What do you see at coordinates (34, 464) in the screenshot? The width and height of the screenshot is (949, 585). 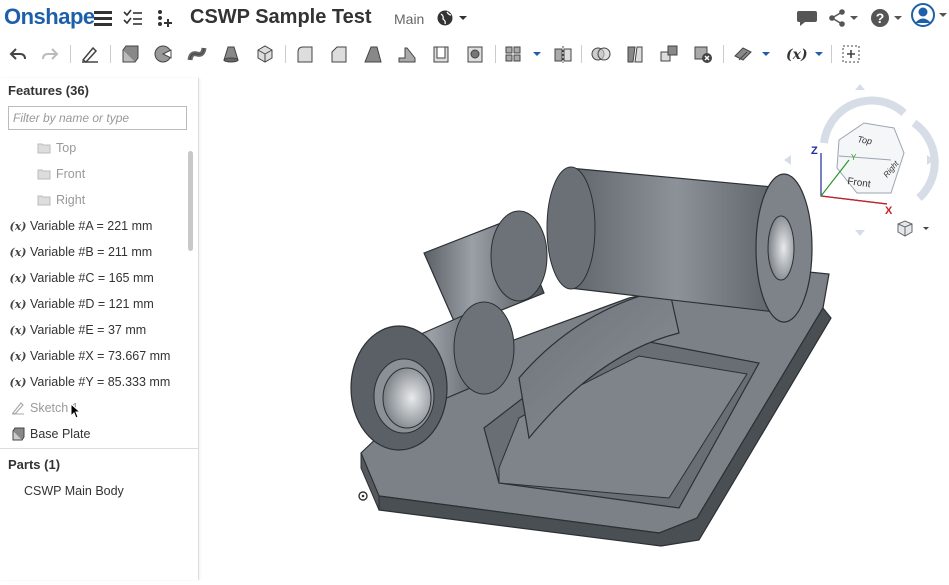 I see `parts-title: Parts (1)` at bounding box center [34, 464].